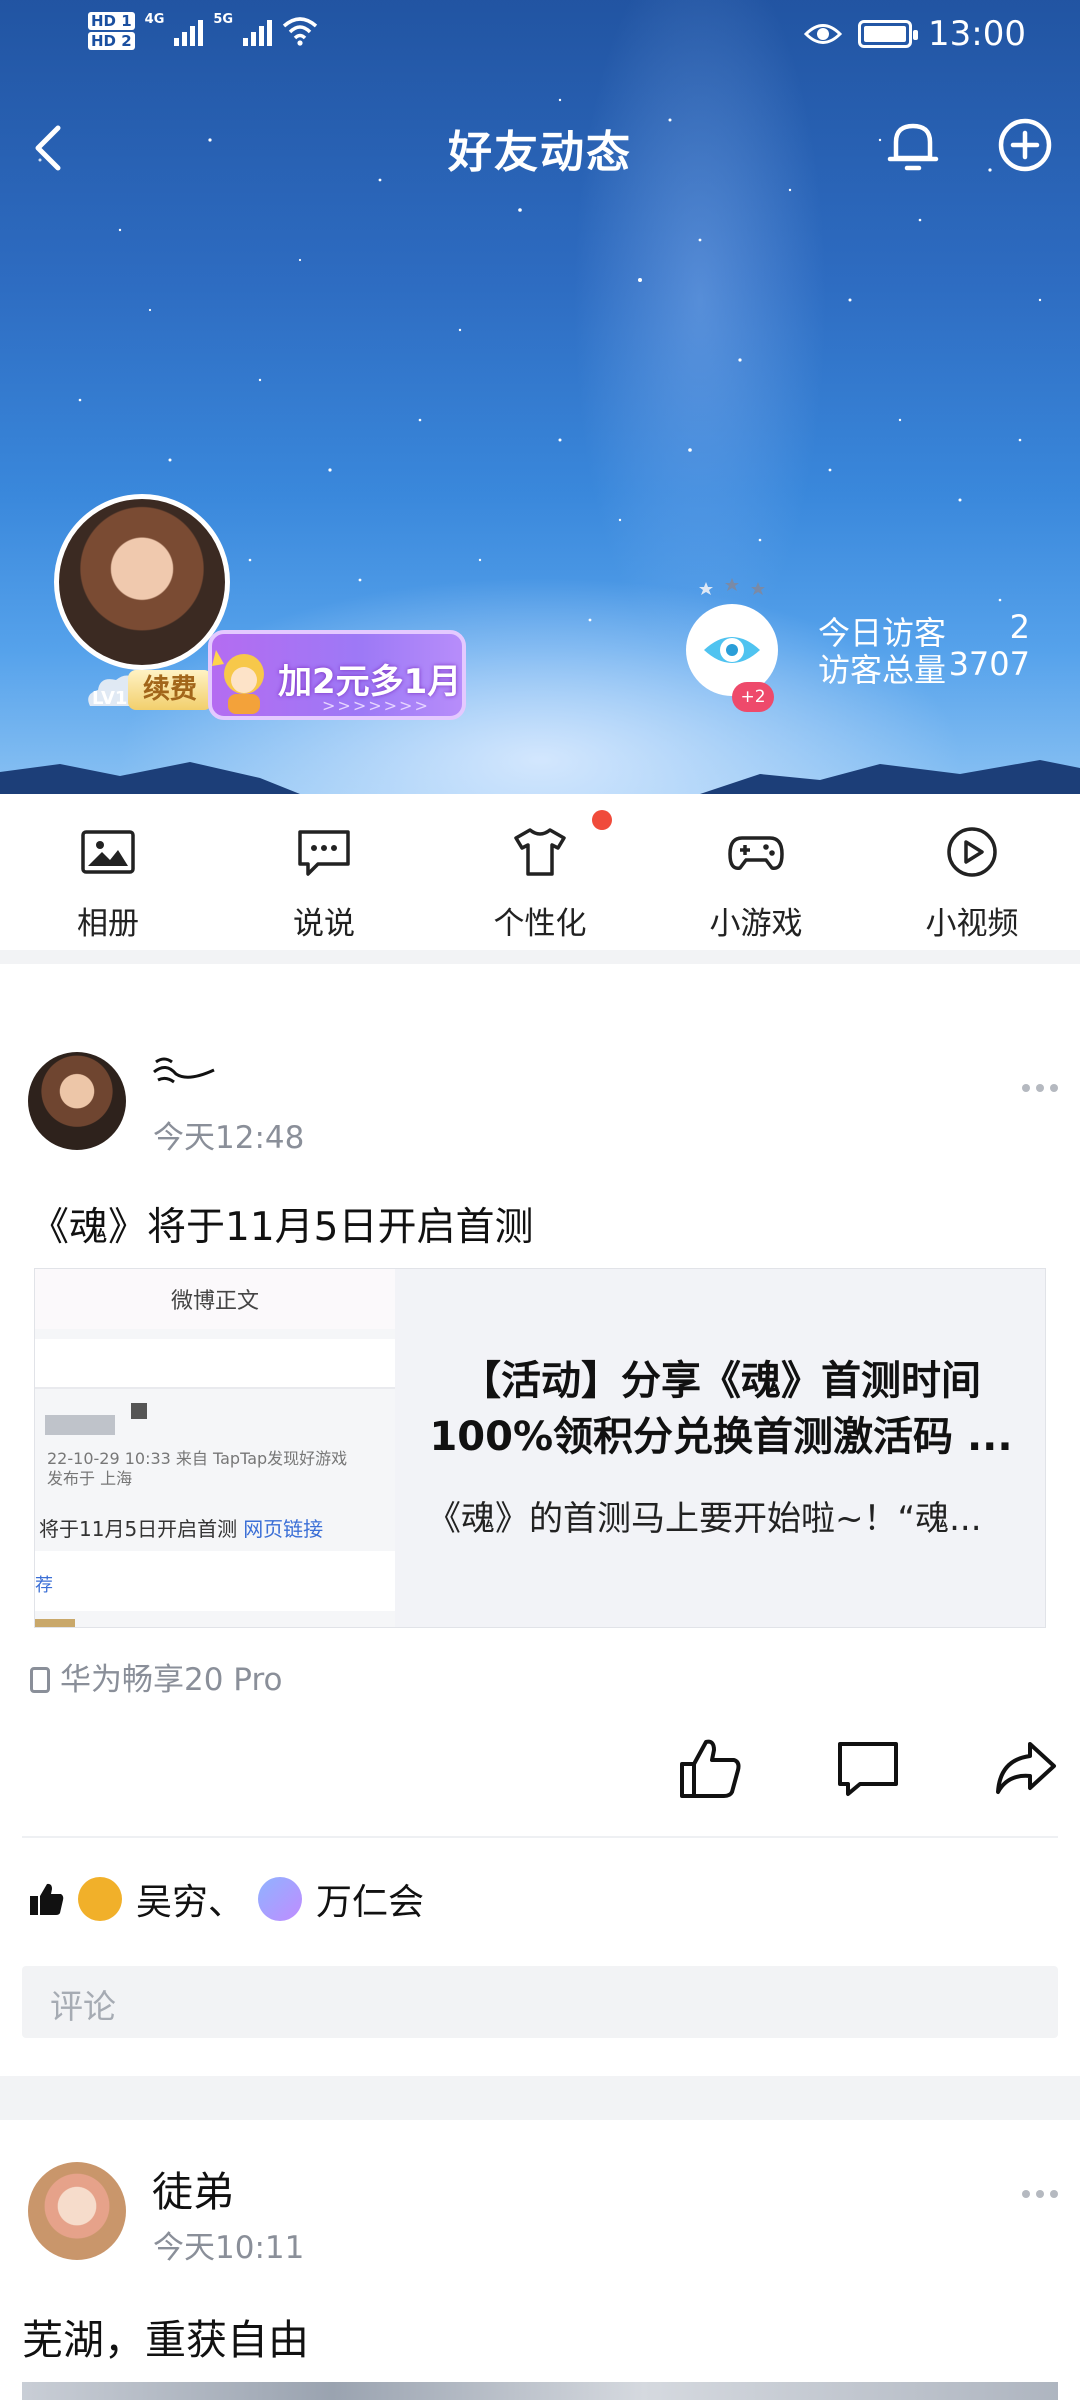 This screenshot has width=1080, height=2400. I want to click on network-5g-label: 5G, so click(223, 19).